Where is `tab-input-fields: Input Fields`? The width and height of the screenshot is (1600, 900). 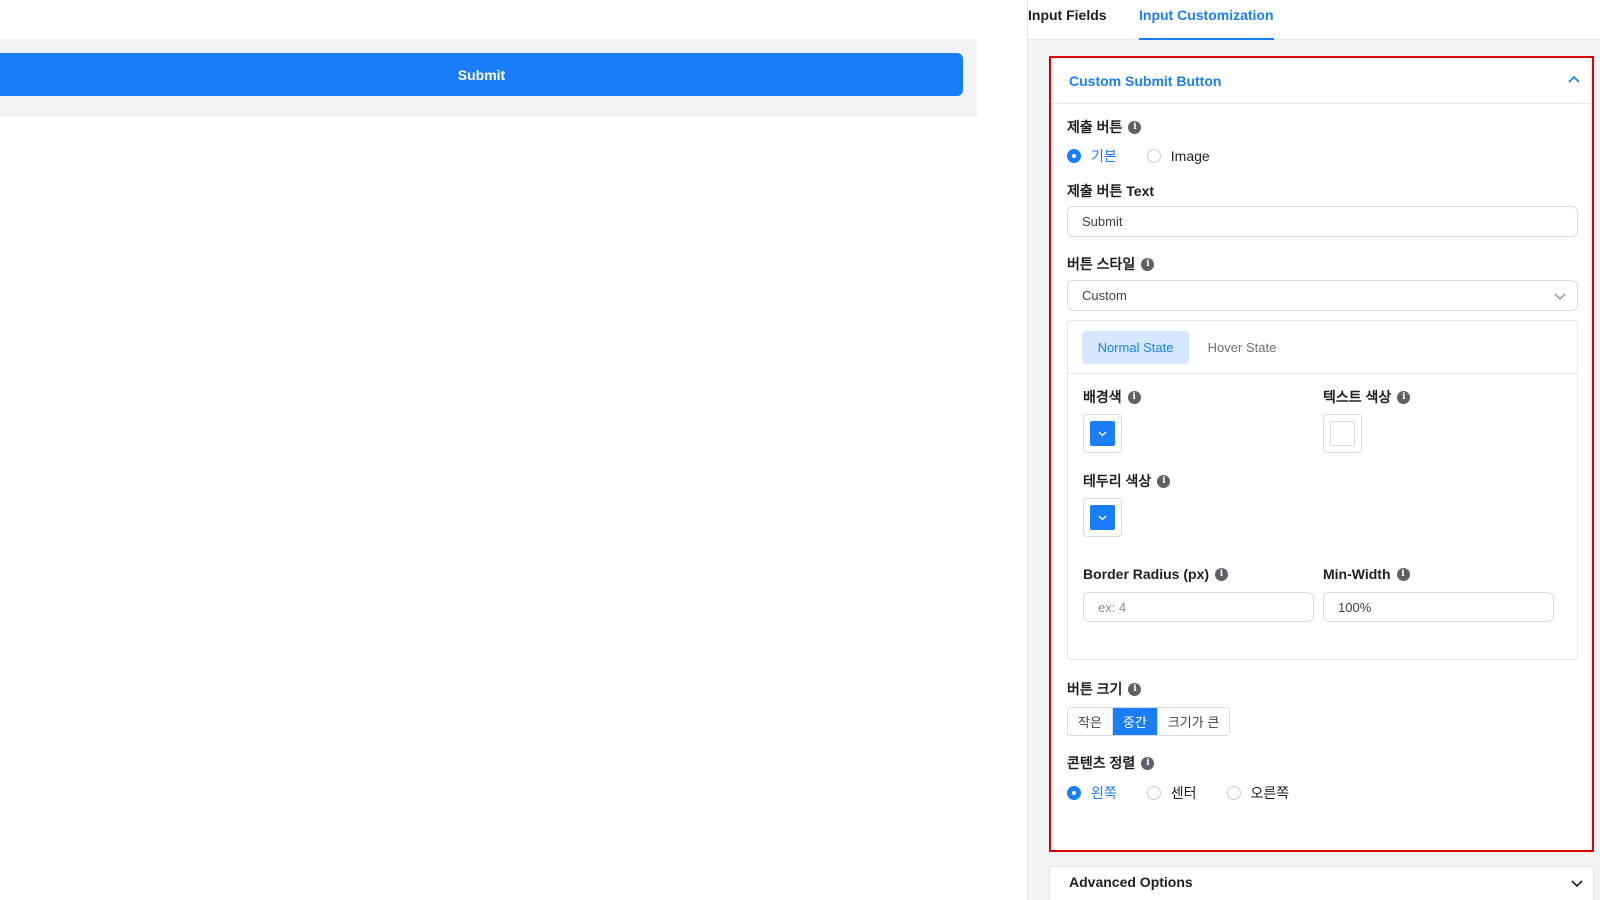
tab-input-fields: Input Fields is located at coordinates (1067, 20).